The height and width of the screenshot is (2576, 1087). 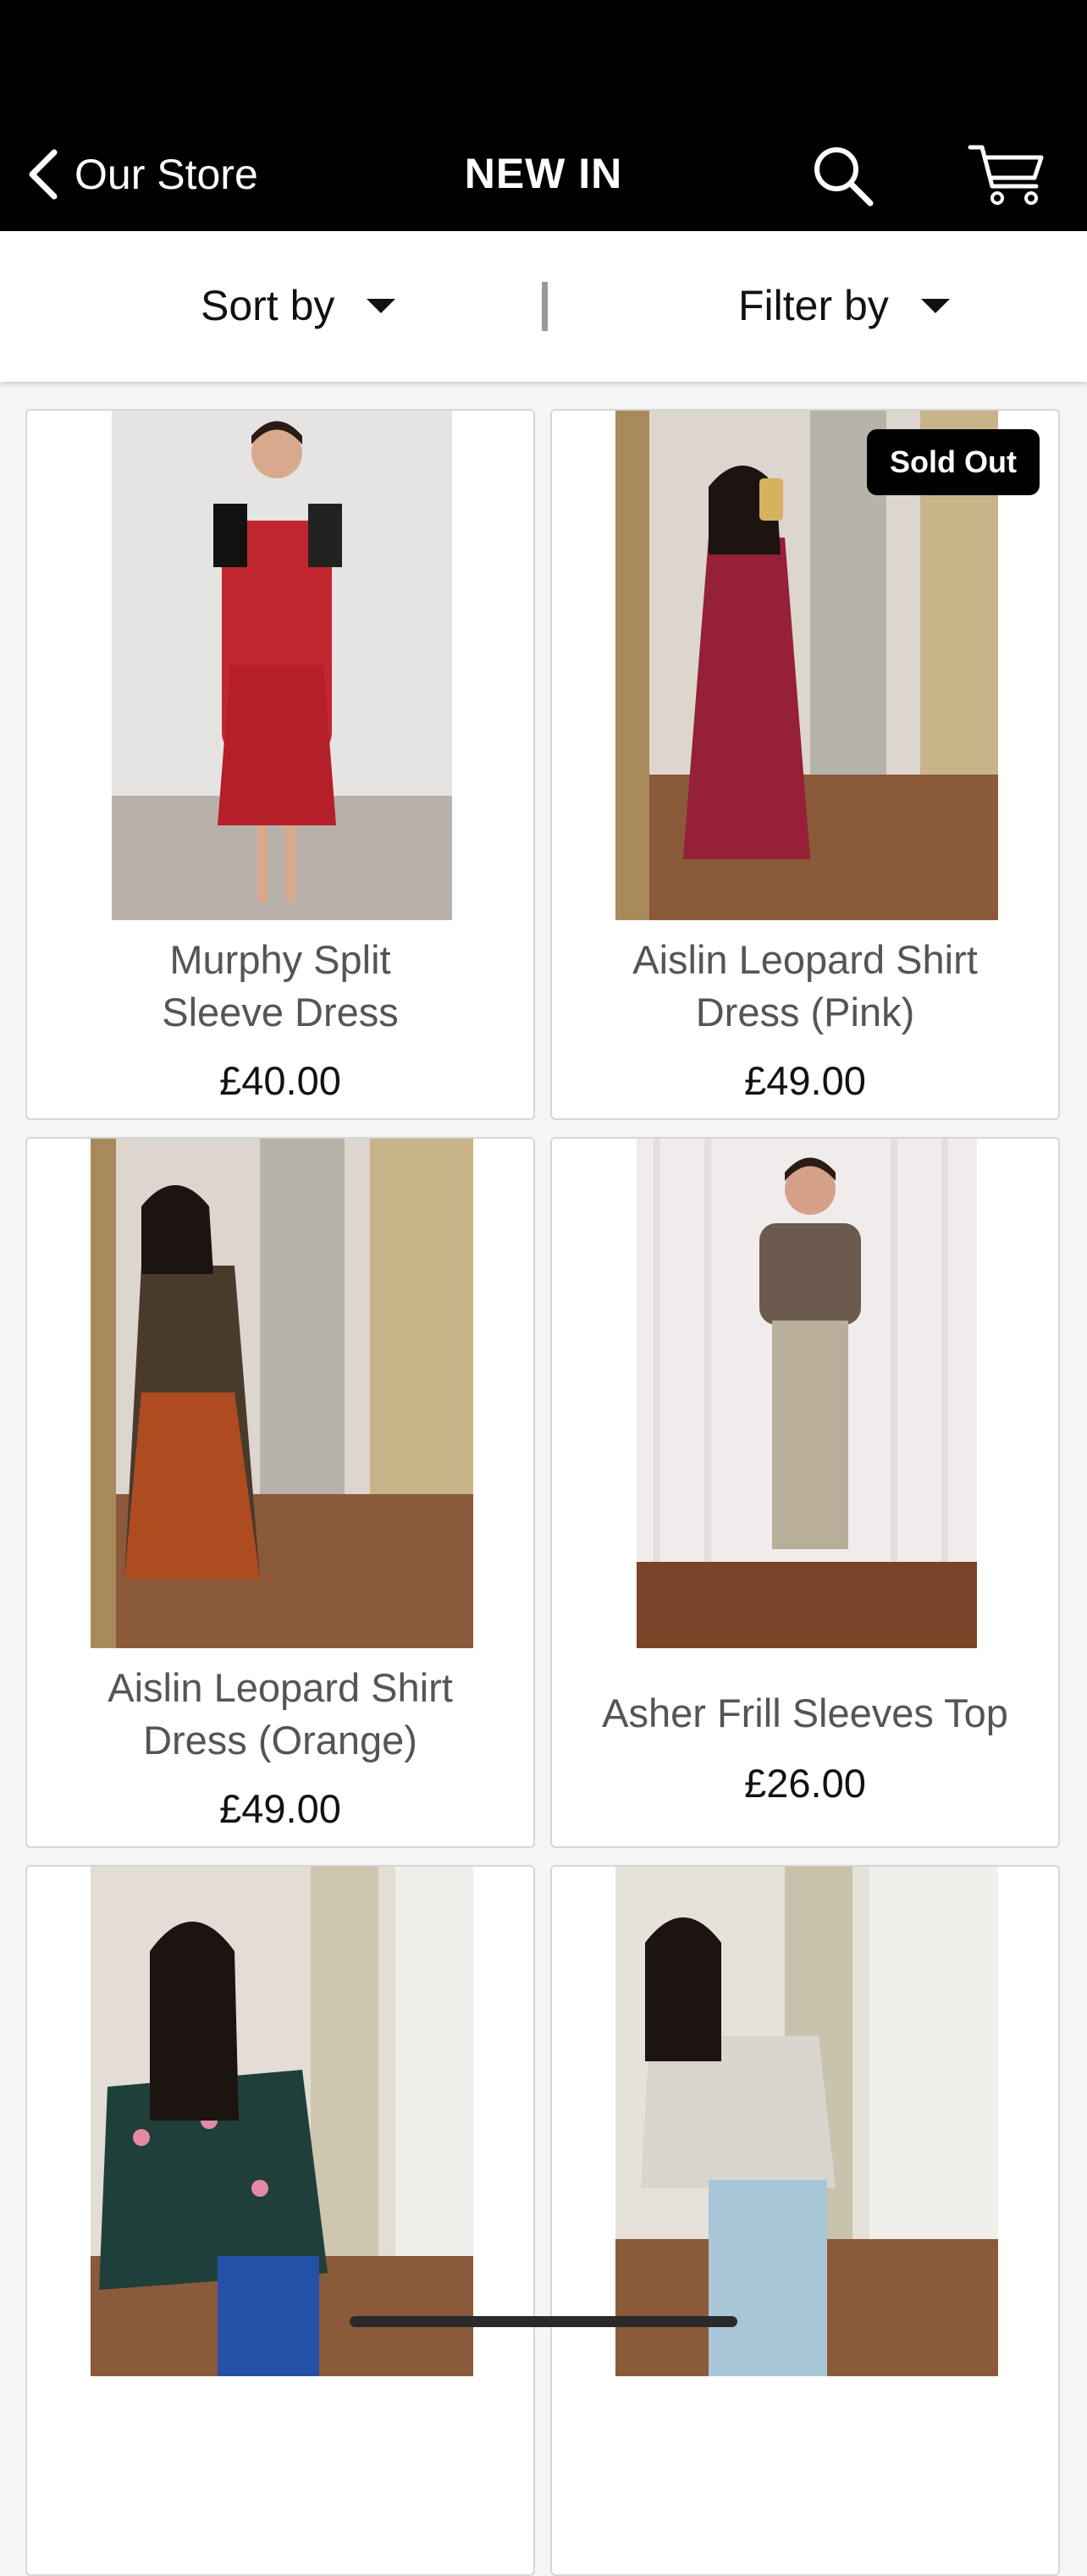 I want to click on sort-filter-bar: Sort by Filter by, so click(x=543, y=307).